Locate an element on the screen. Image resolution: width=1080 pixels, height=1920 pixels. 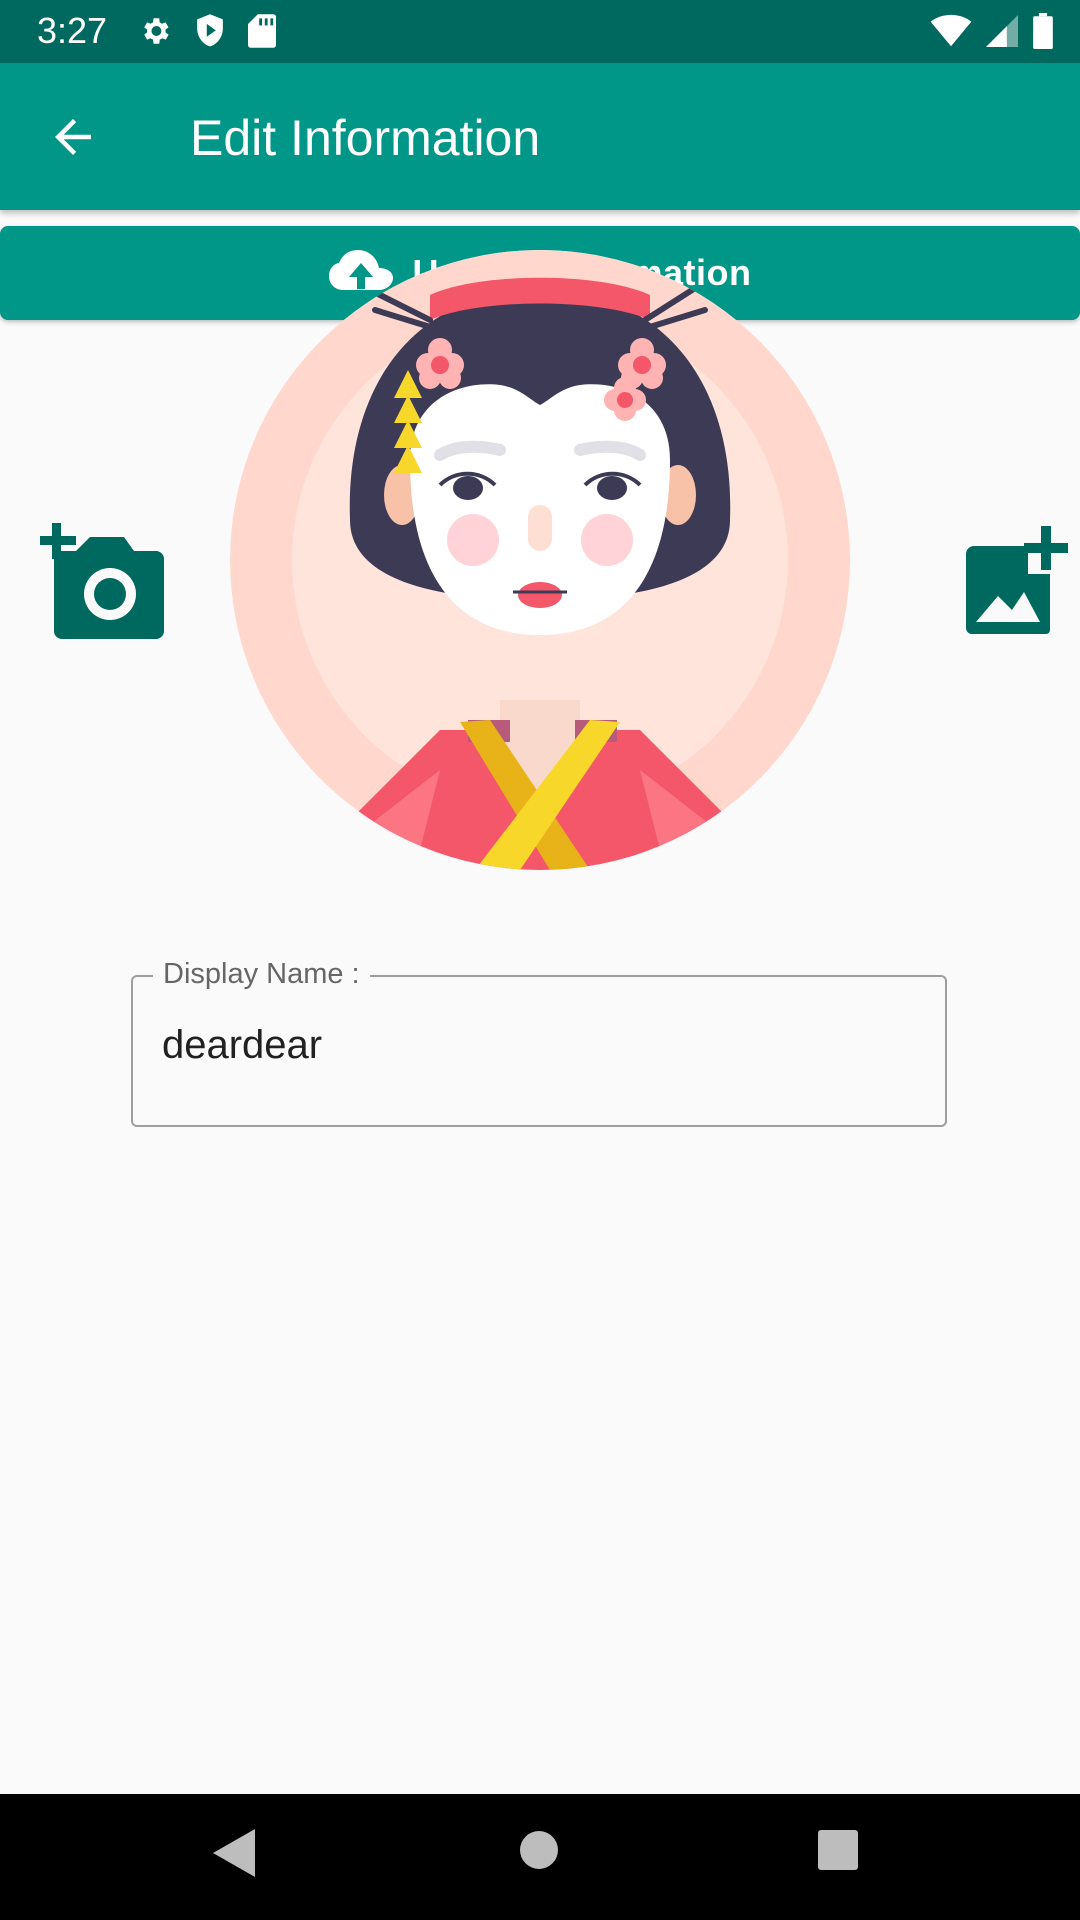
display-name-field: Display Name : is located at coordinates (539, 1042).